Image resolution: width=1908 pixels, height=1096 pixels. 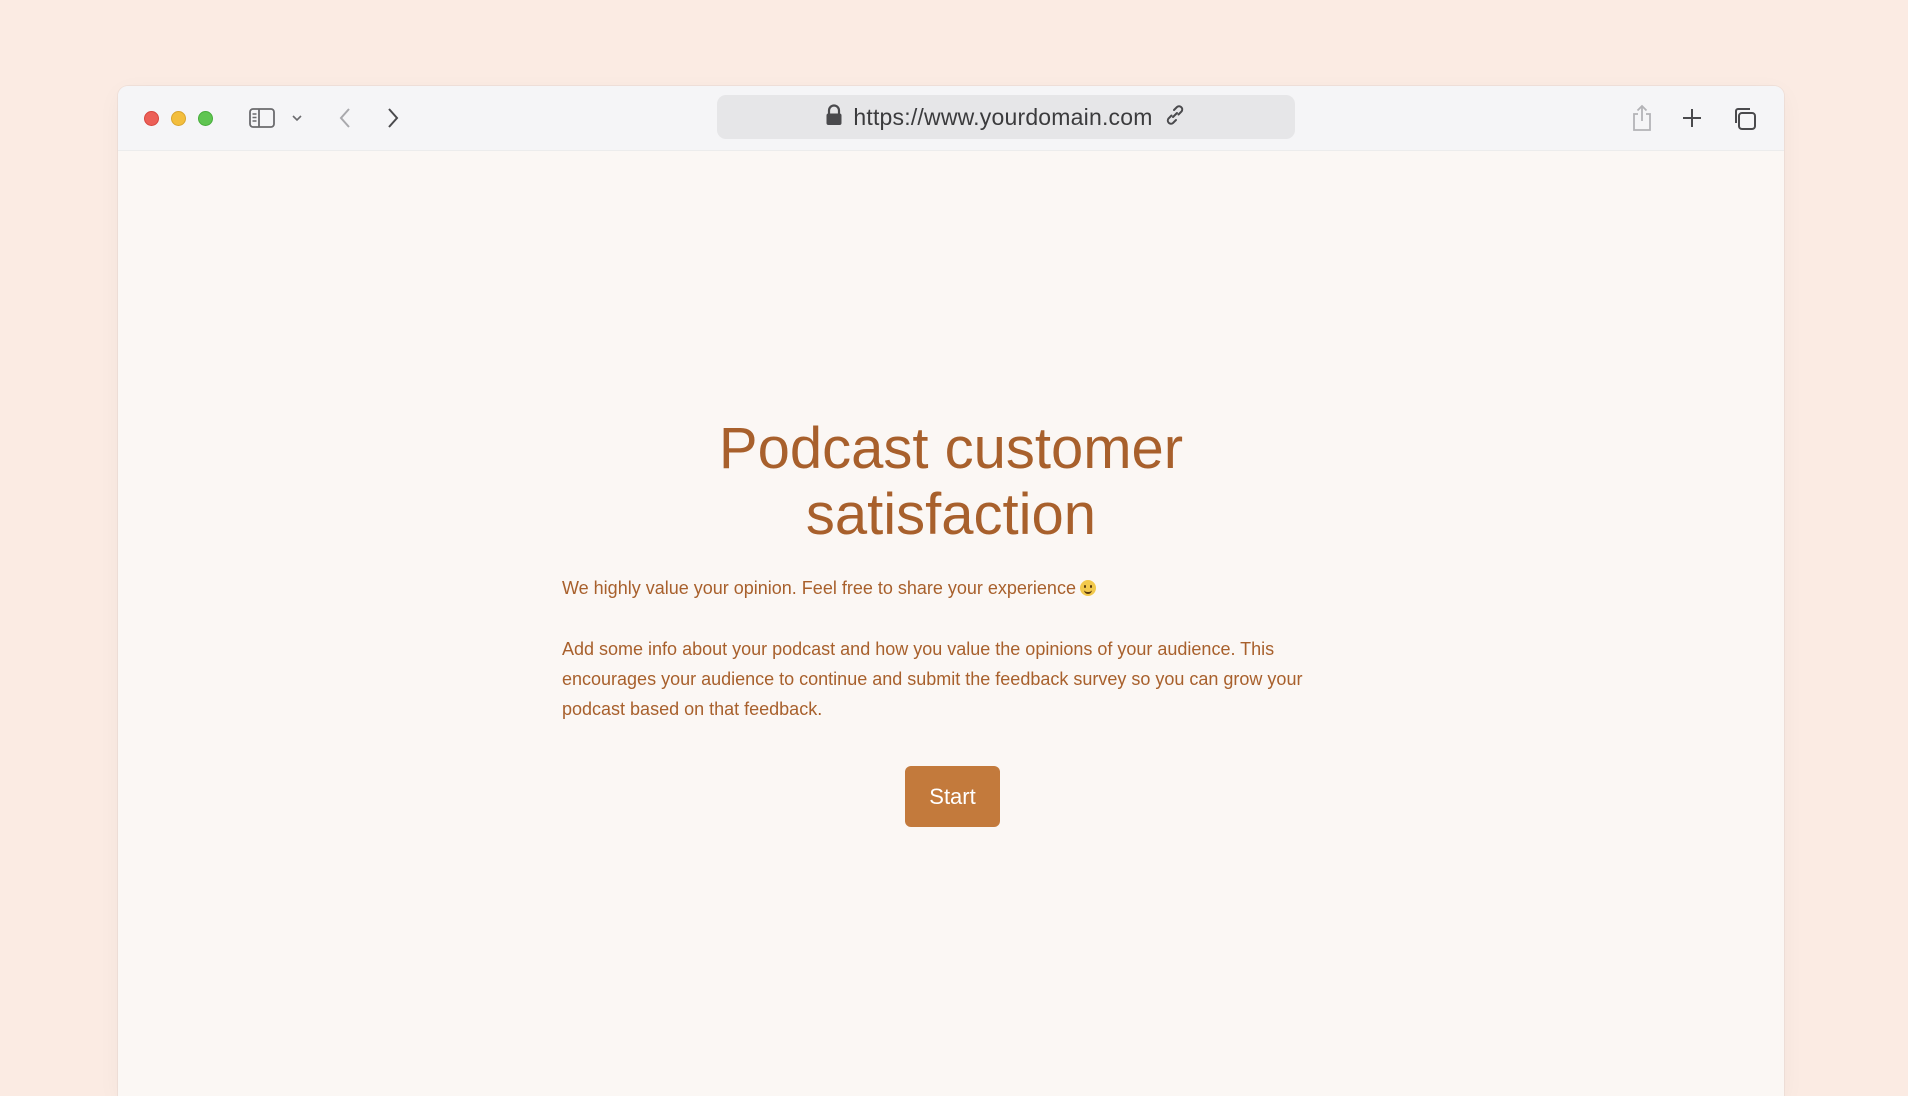 I want to click on page-title: Podcast customer satisfaction, so click(x=951, y=482).